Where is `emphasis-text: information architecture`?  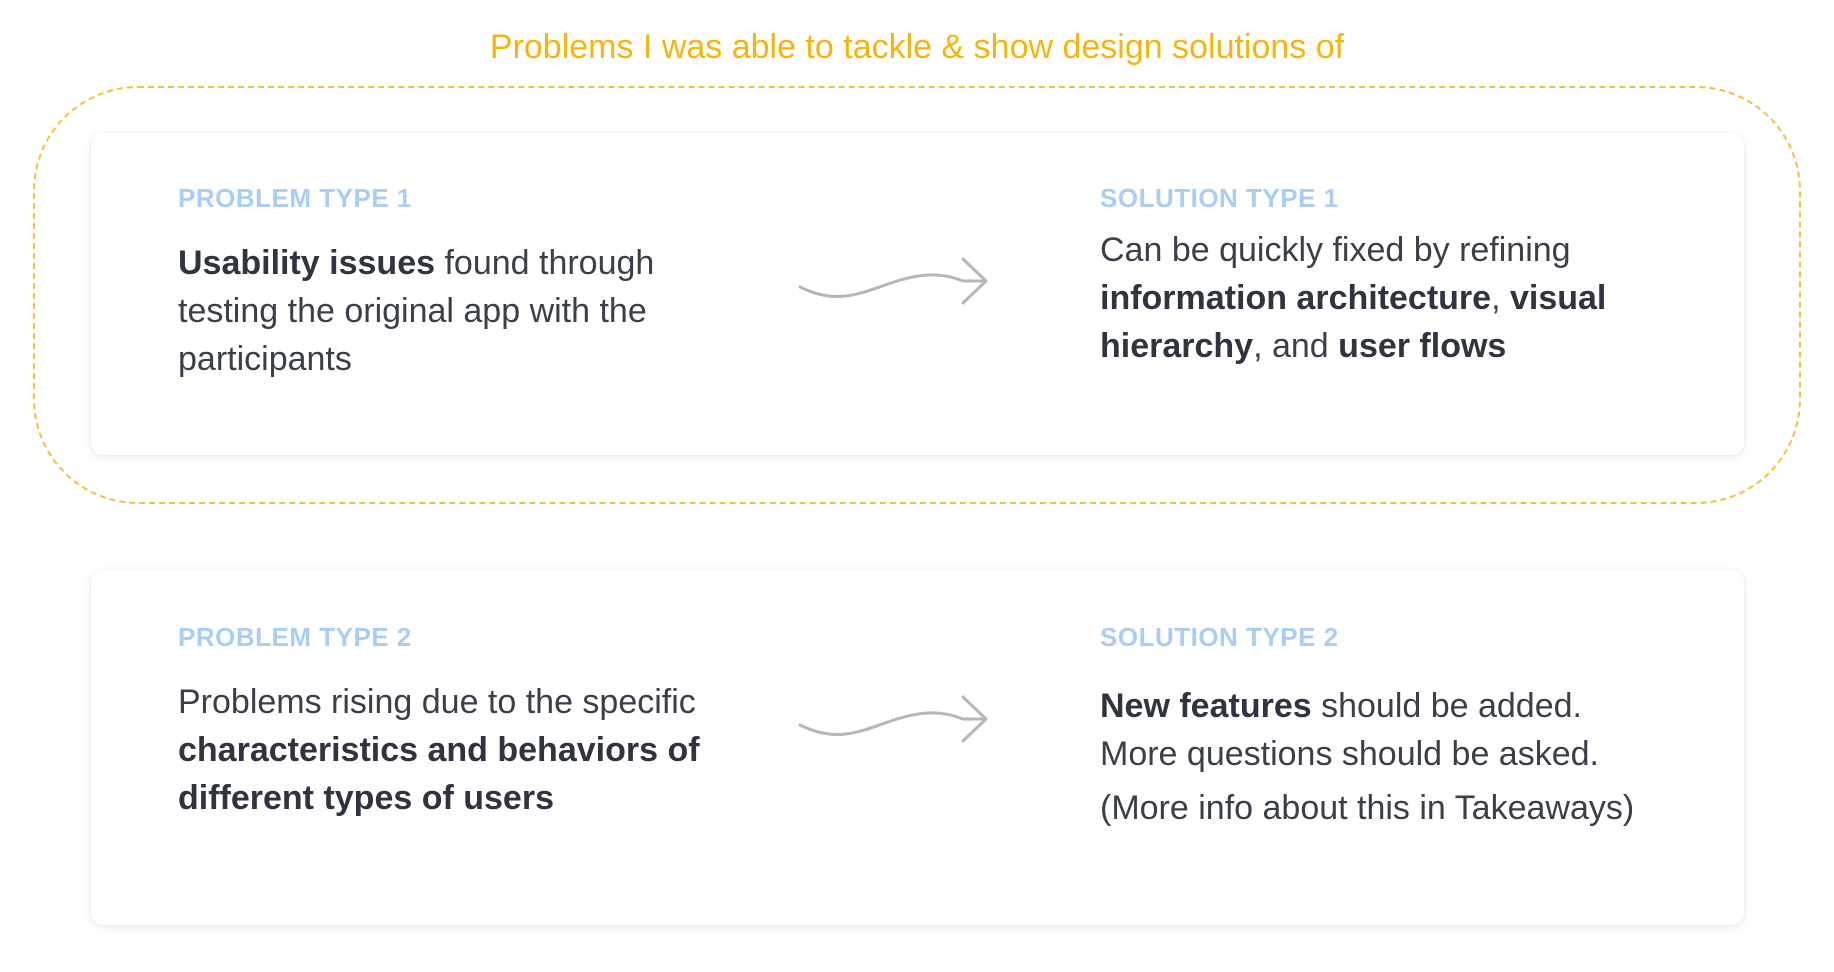 emphasis-text: information architecture is located at coordinates (1296, 298).